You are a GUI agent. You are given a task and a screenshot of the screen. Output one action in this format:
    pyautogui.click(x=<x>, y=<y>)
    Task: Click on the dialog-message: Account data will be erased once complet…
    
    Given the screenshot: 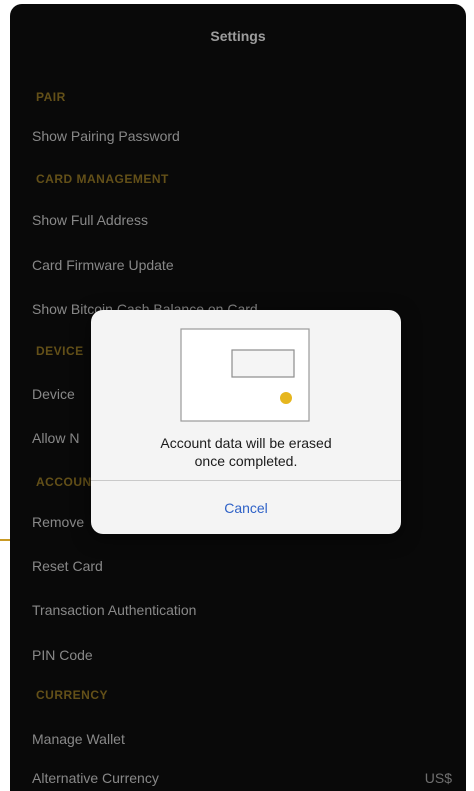 What is the action you would take?
    pyautogui.click(x=246, y=452)
    